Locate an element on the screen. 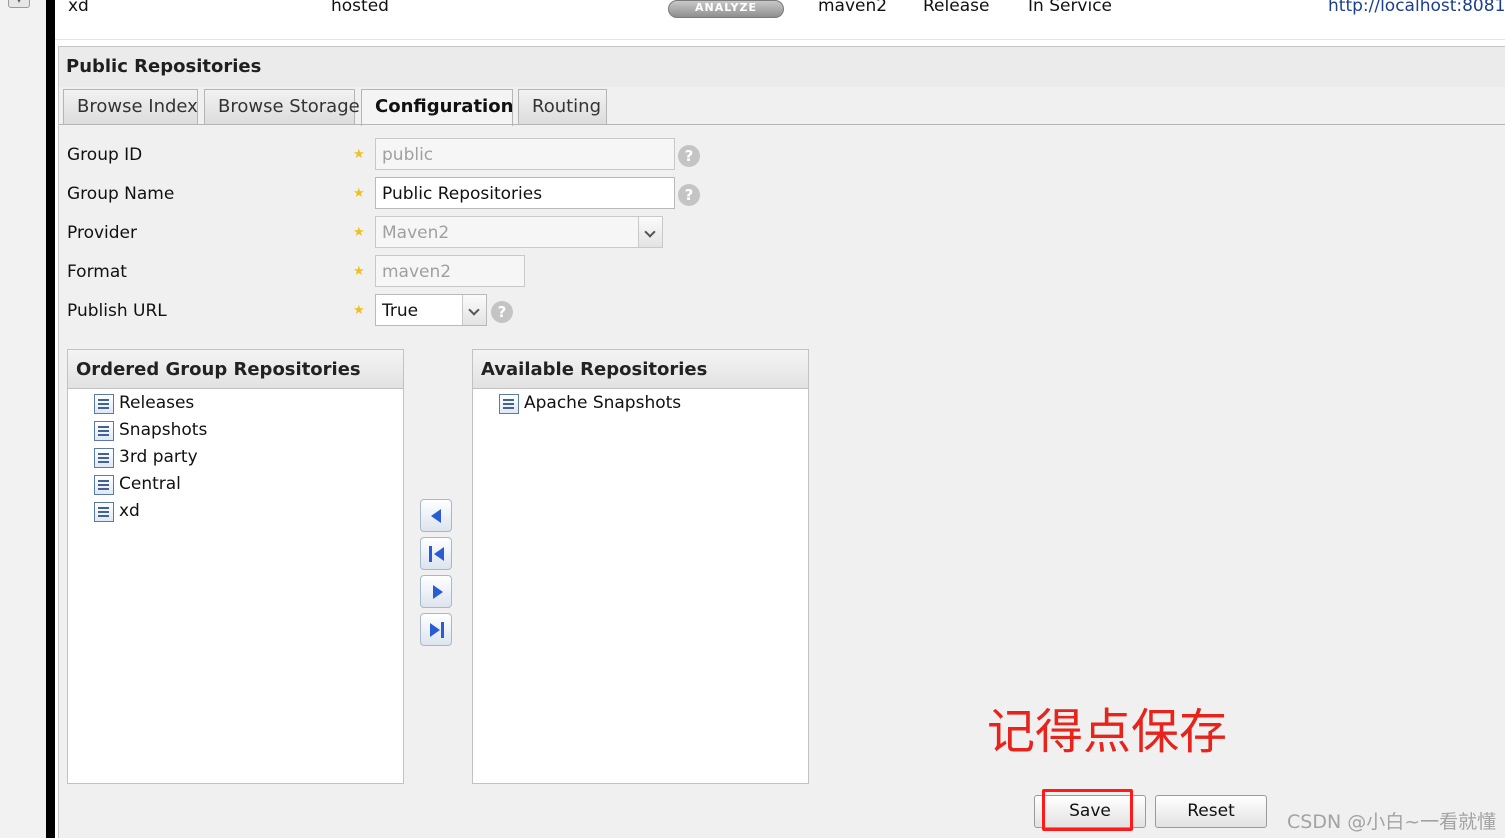  list-item: xd is located at coordinates (235, 511).